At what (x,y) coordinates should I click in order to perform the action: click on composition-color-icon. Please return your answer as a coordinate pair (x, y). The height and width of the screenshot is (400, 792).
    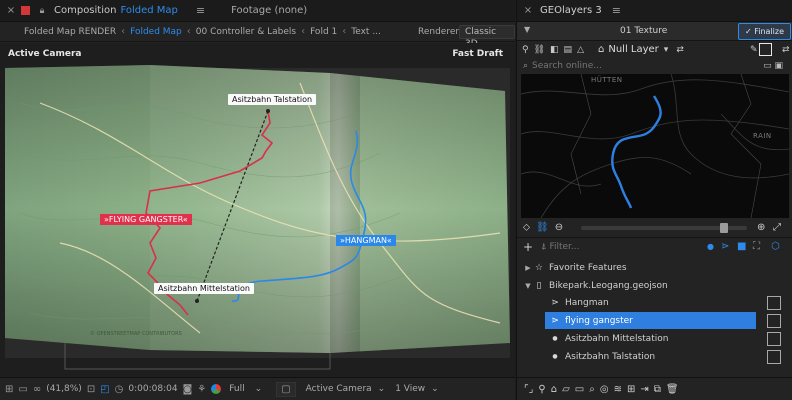
    Looking at the image, I should click on (25, 10).